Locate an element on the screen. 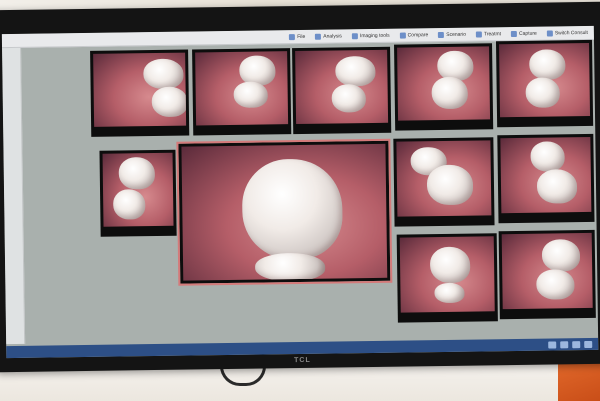 This screenshot has height=401, width=600. analysis-icon is located at coordinates (318, 36).